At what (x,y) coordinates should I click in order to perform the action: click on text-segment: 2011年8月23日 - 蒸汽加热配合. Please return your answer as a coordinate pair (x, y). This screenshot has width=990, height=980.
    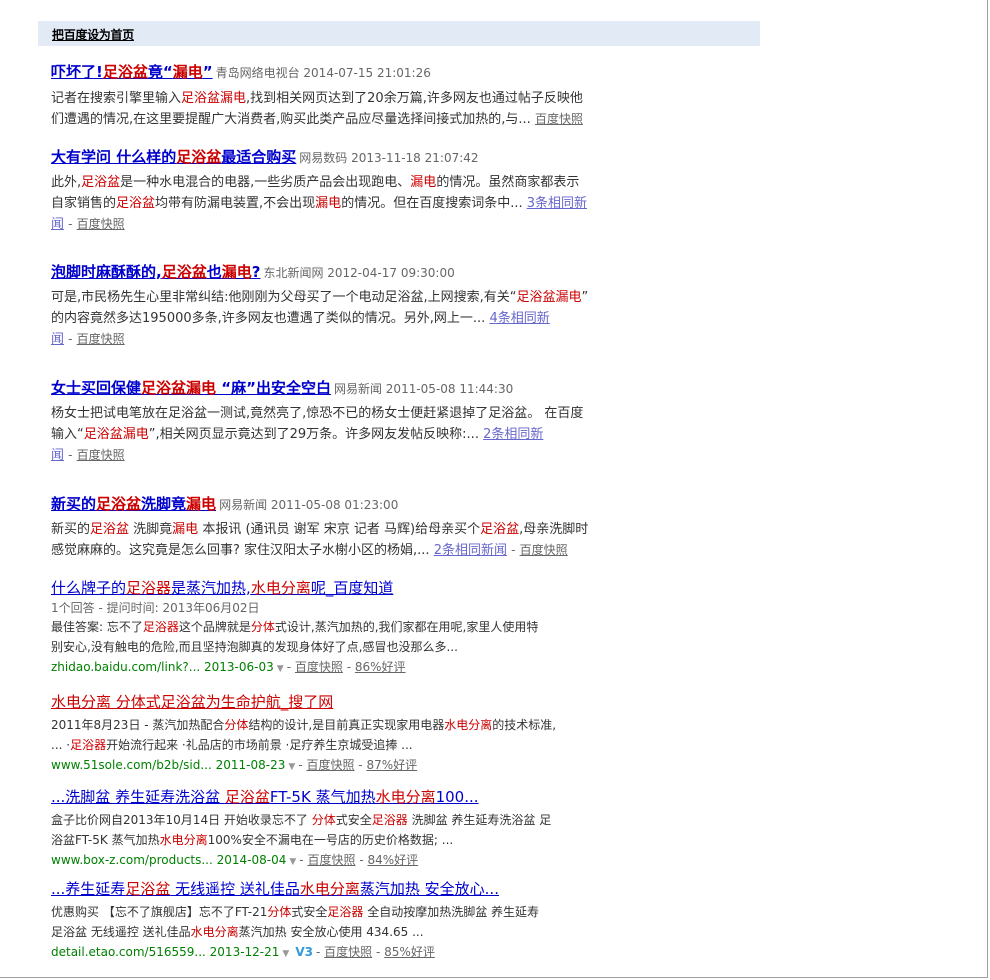
    Looking at the image, I should click on (138, 725).